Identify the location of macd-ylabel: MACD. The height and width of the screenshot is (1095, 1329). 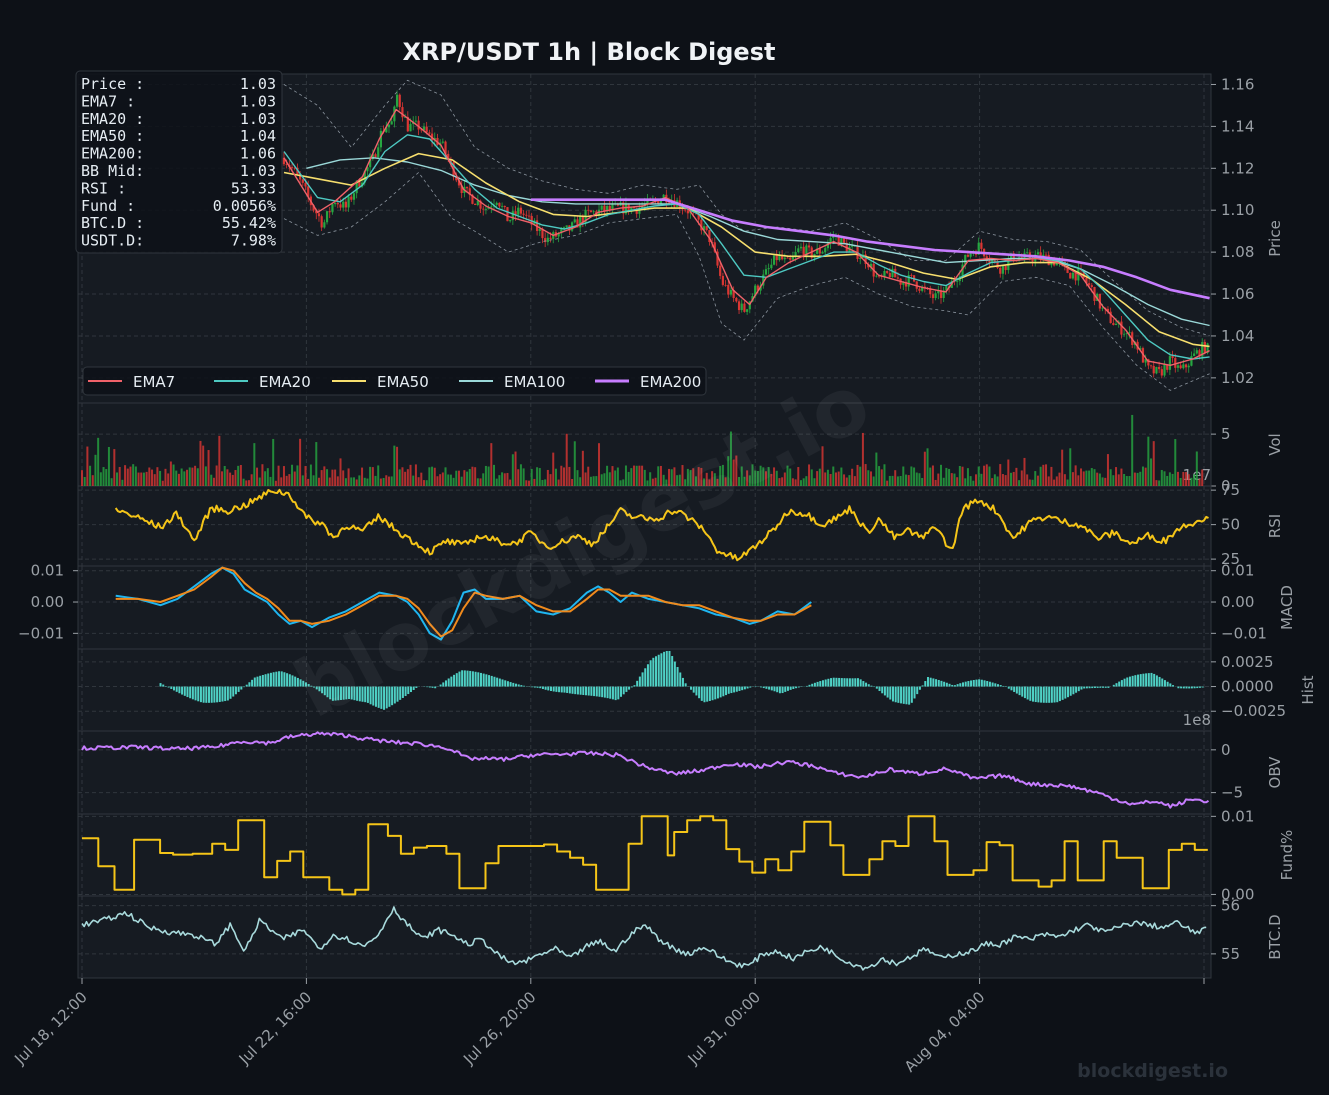
(1287, 607).